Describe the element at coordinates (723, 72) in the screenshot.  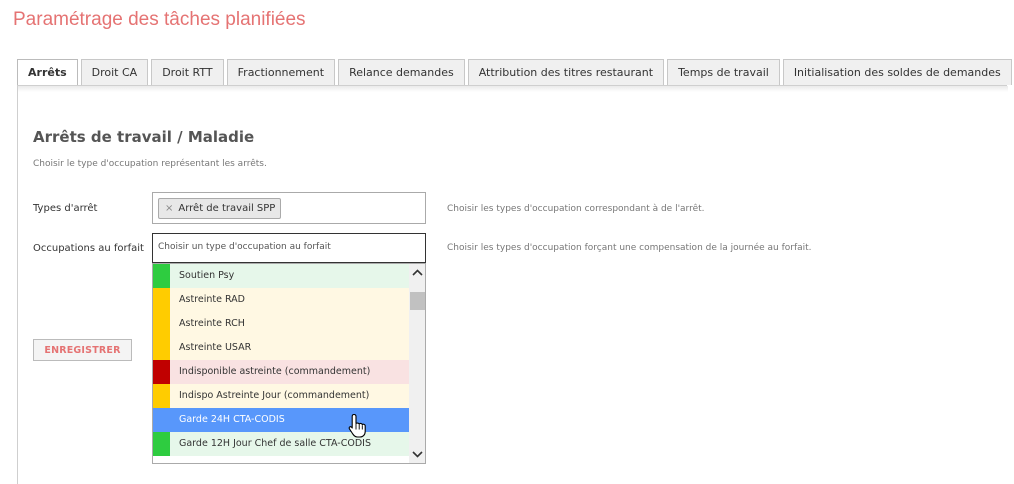
I see `tab-temps-de-travail: Temps de travail` at that location.